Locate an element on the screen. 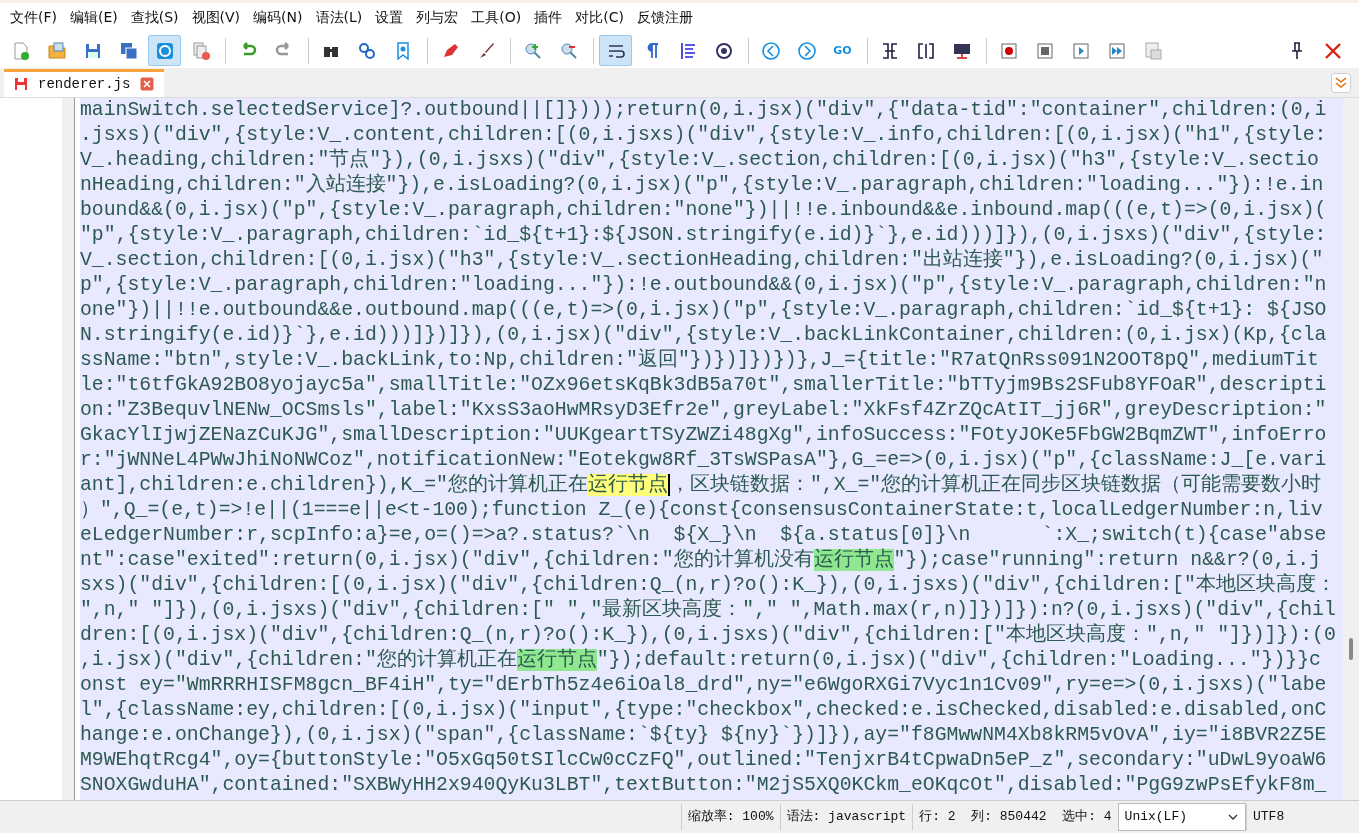 The image size is (1359, 833). target-icon is located at coordinates (723, 50).